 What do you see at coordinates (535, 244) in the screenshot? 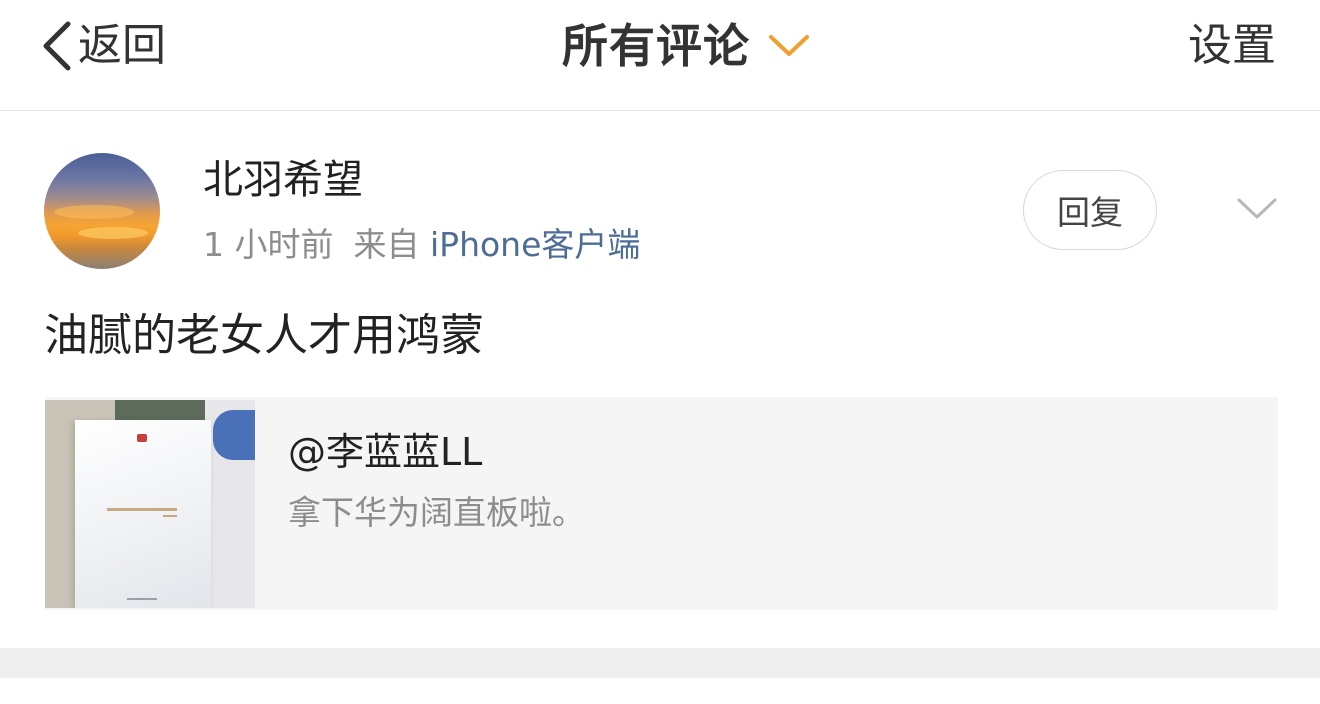
I see `source-client-link: iPhone客户端` at bounding box center [535, 244].